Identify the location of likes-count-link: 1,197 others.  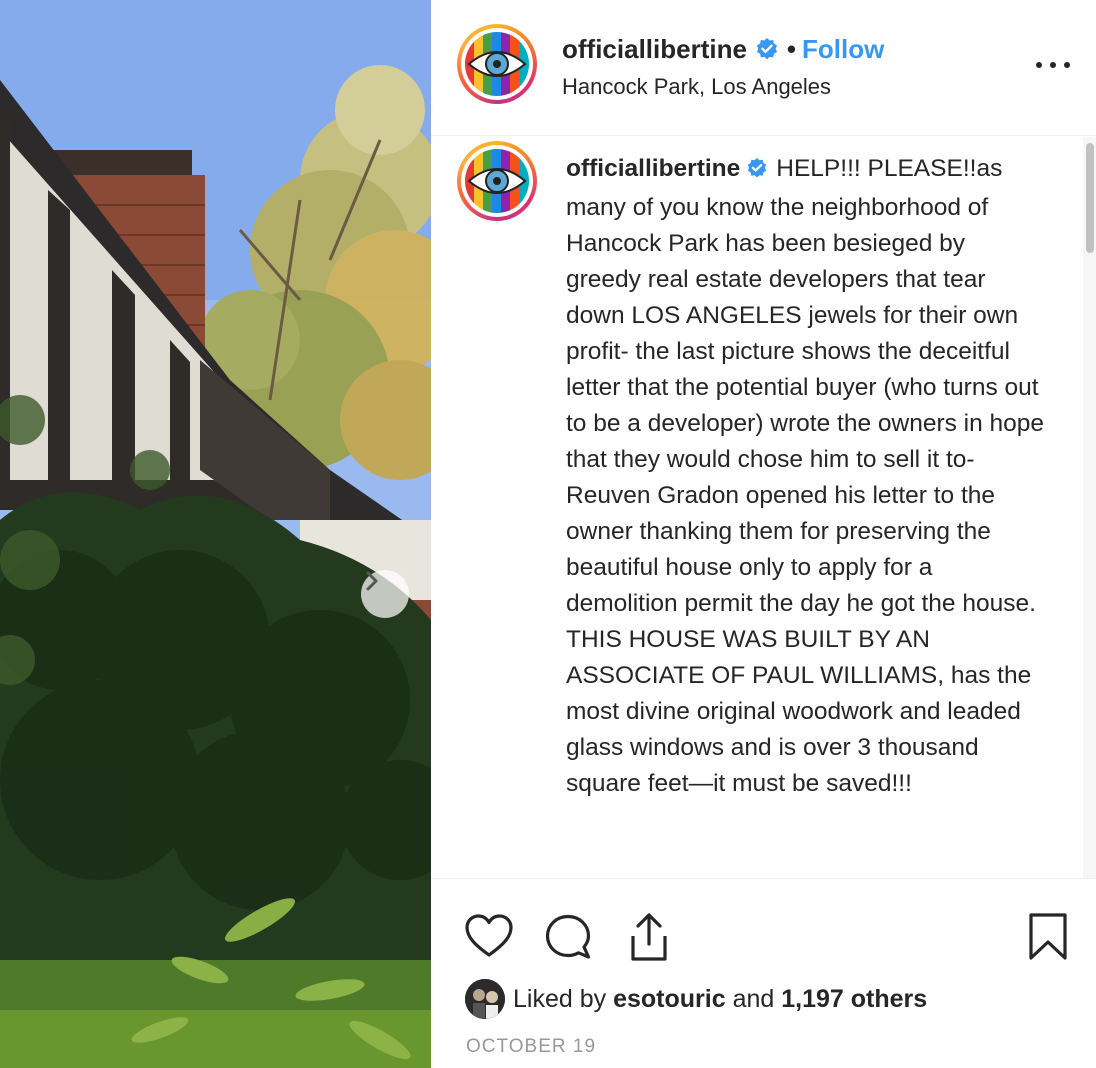
(854, 999).